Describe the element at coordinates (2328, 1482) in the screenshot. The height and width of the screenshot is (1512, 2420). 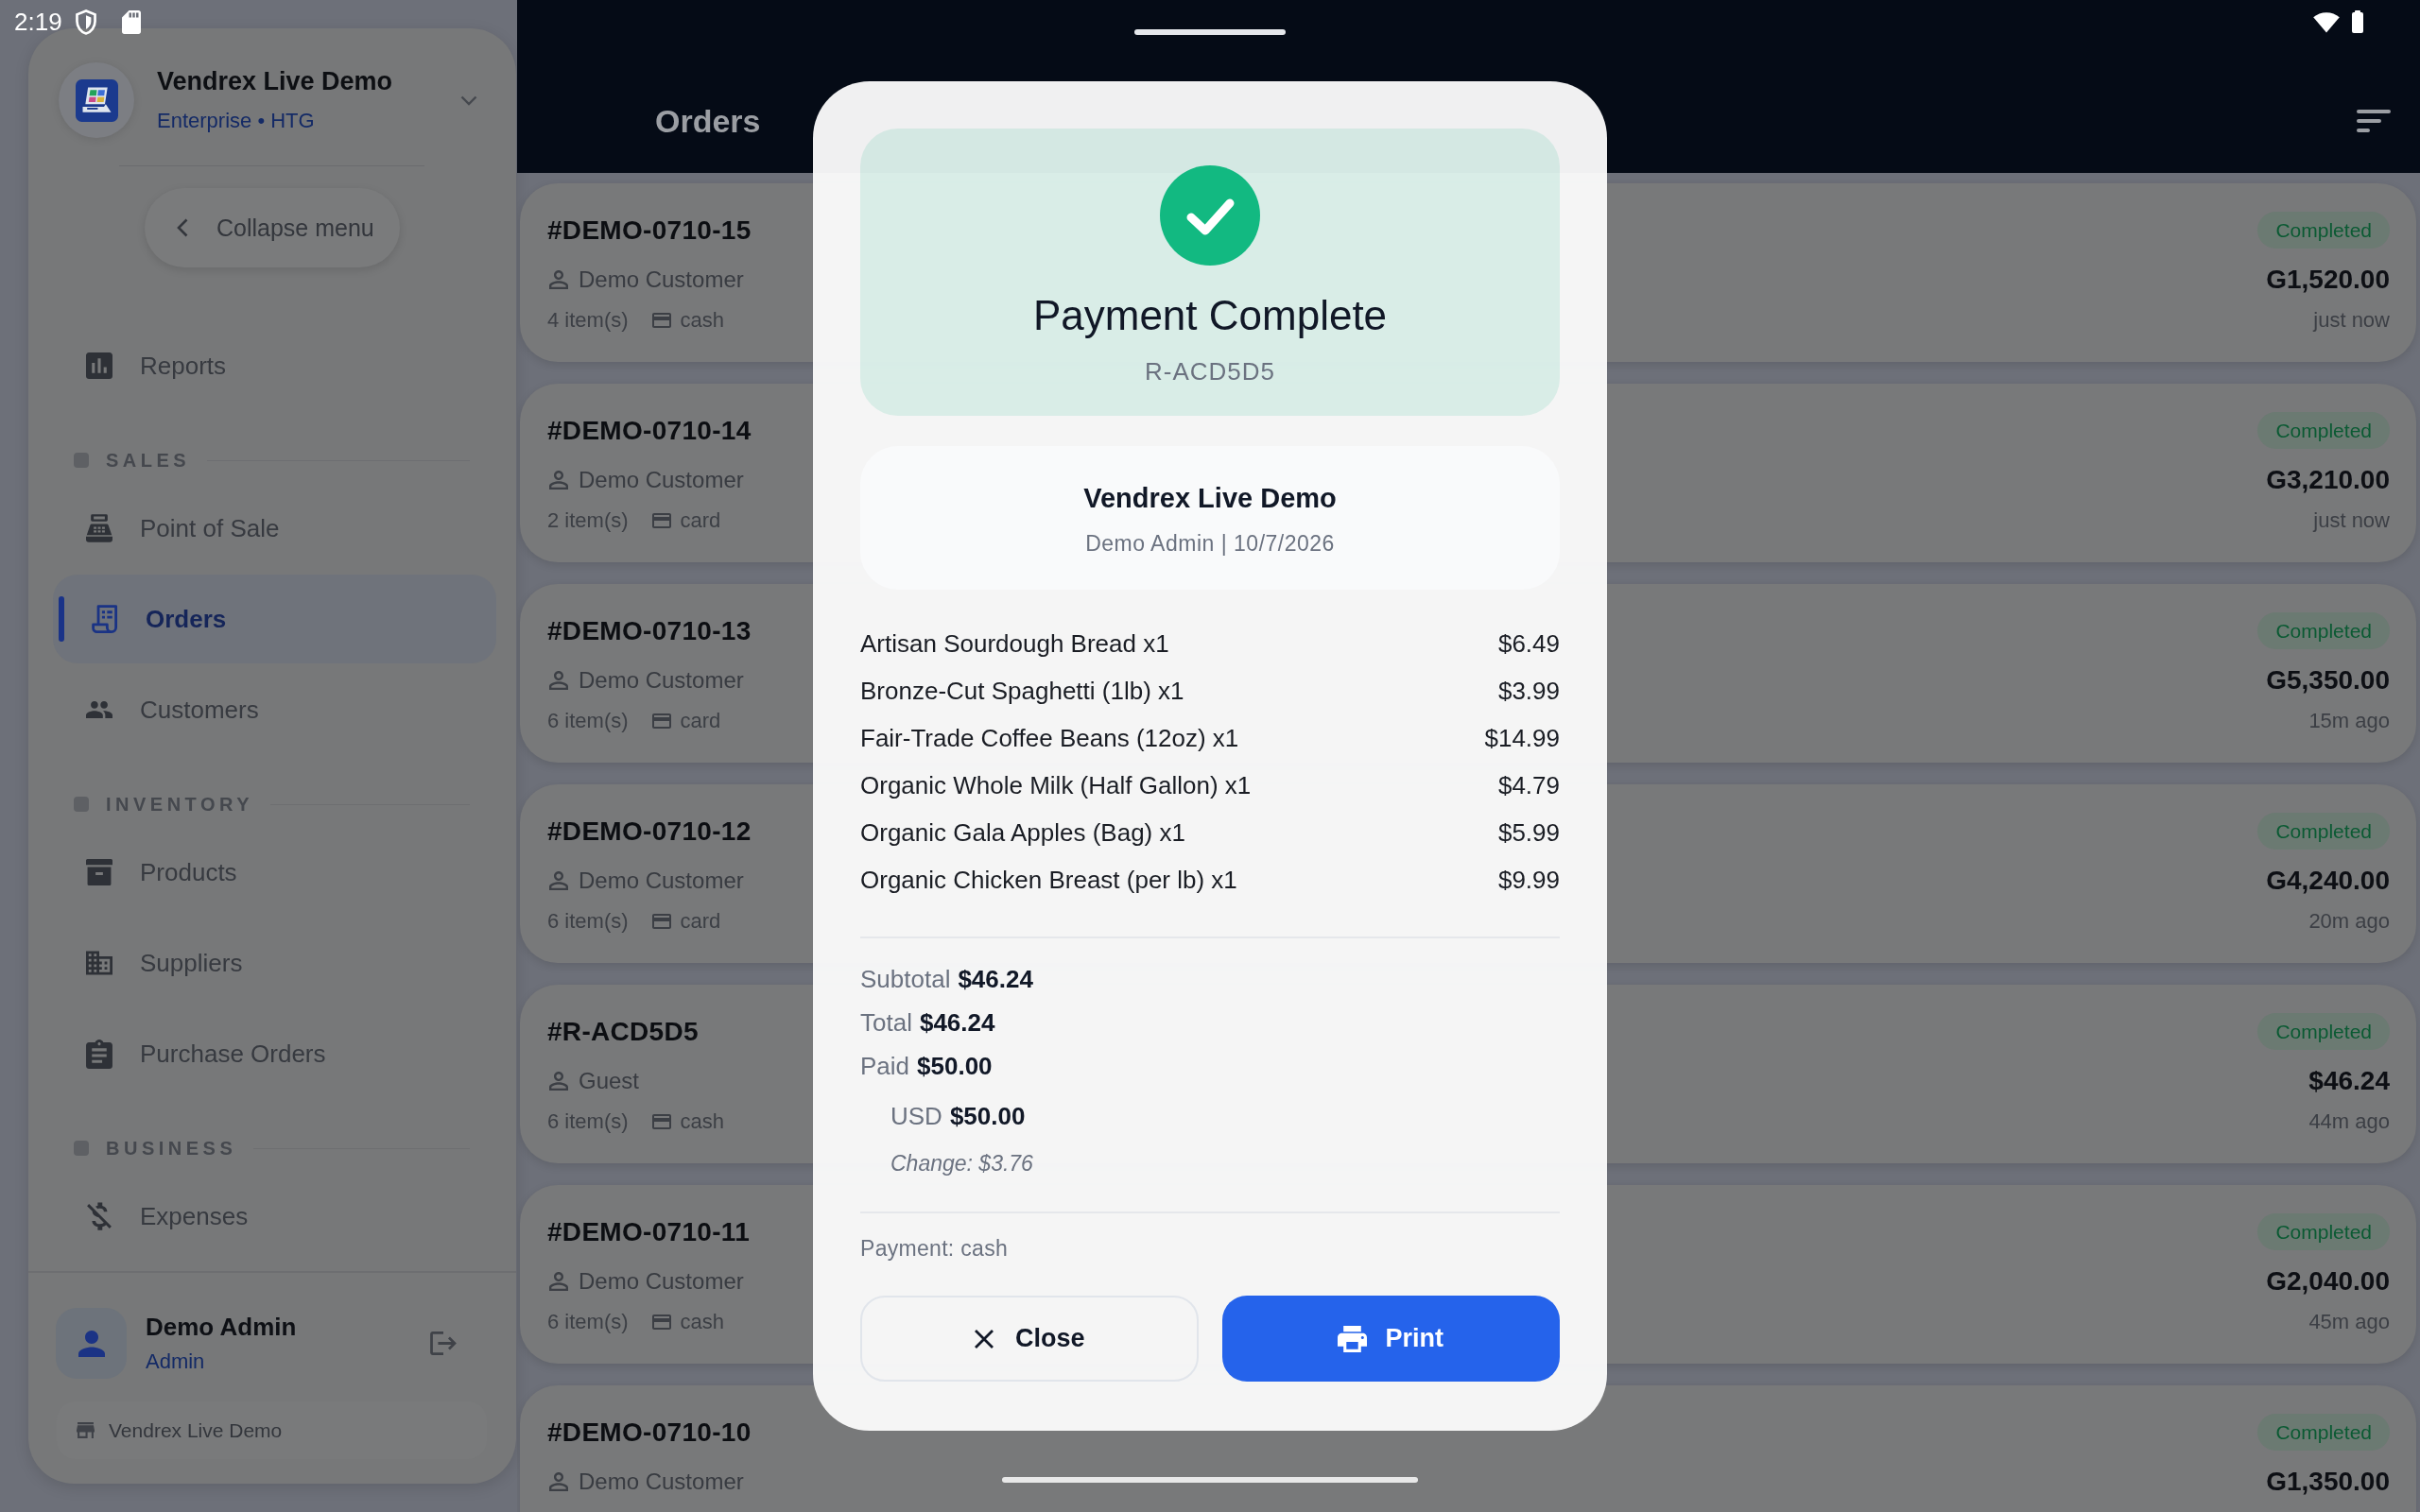
I see `order-total: G1,350.00` at that location.